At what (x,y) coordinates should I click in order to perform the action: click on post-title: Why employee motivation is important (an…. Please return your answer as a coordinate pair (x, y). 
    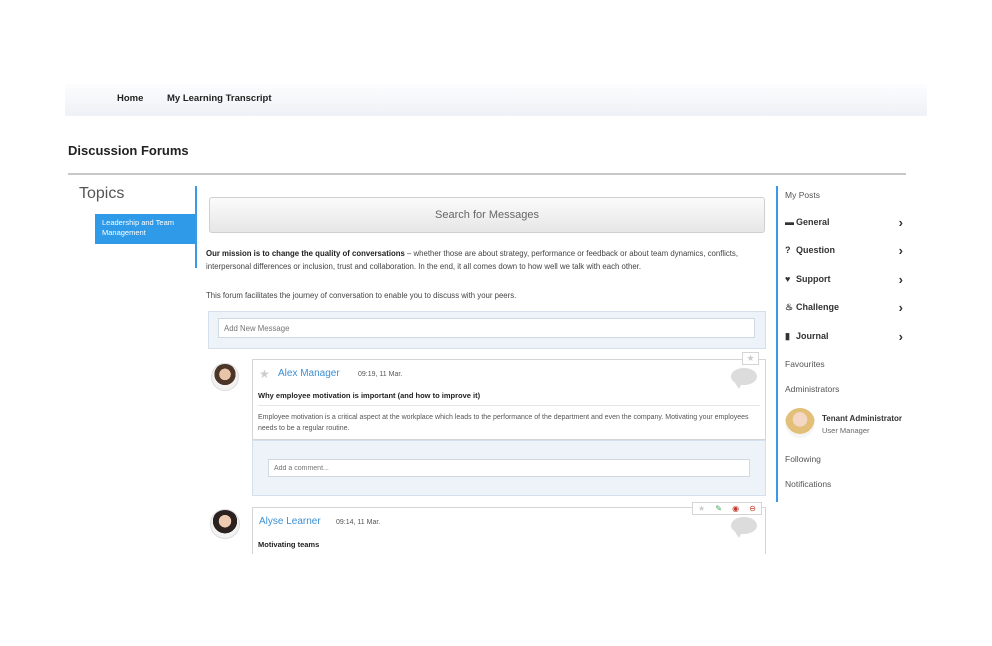
    Looking at the image, I should click on (369, 395).